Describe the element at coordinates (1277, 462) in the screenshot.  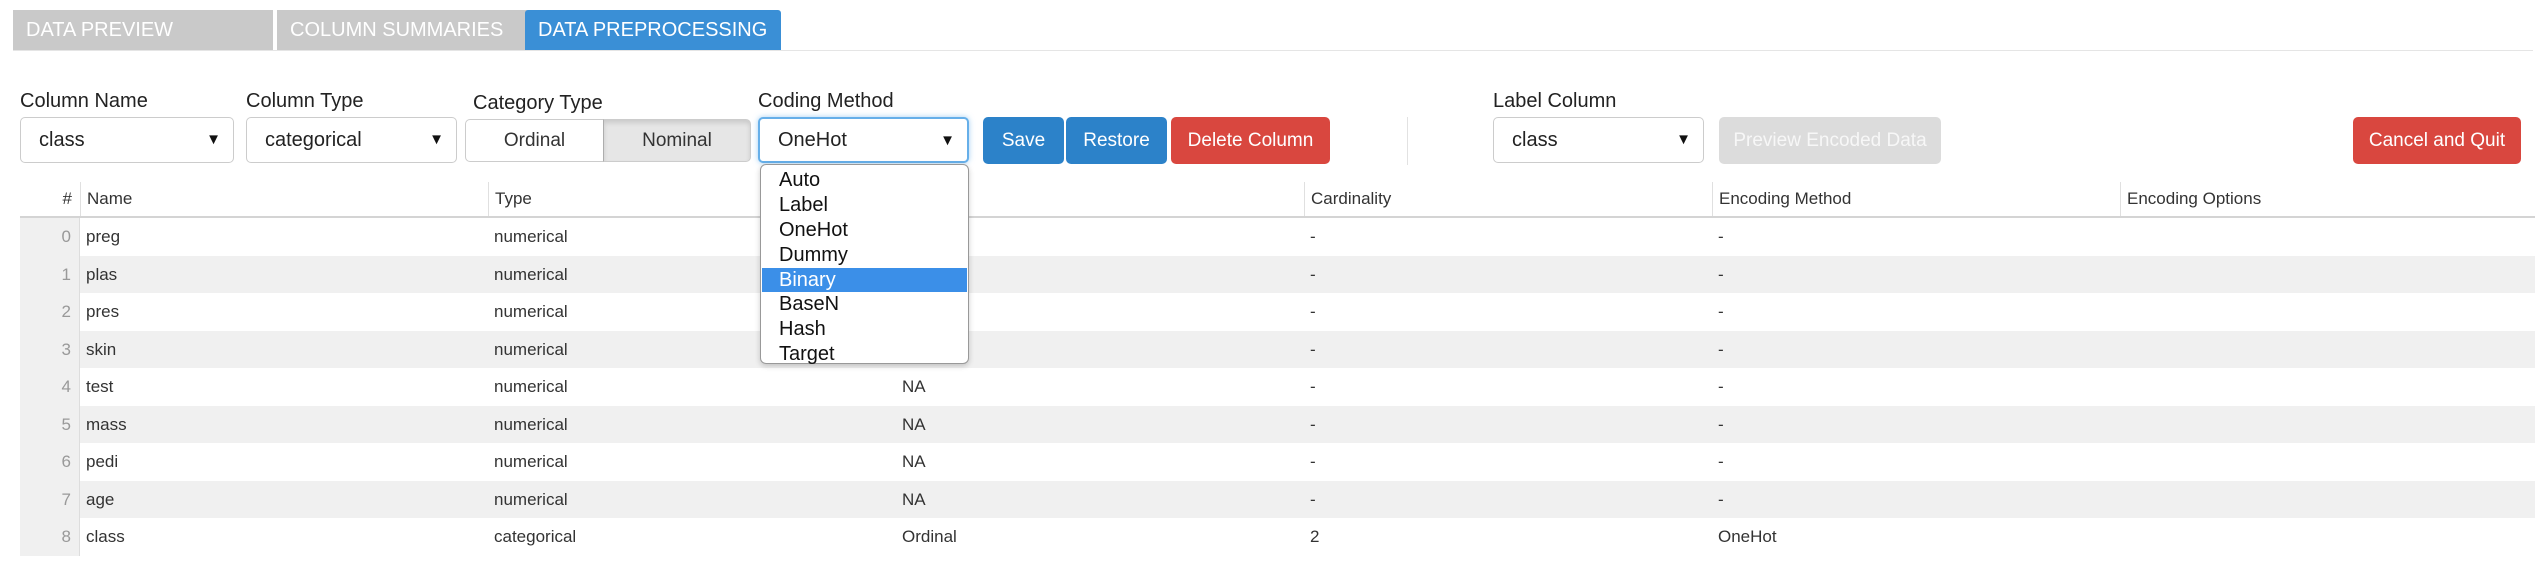
I see `table-row: 6 pedi numerical NA - -` at that location.